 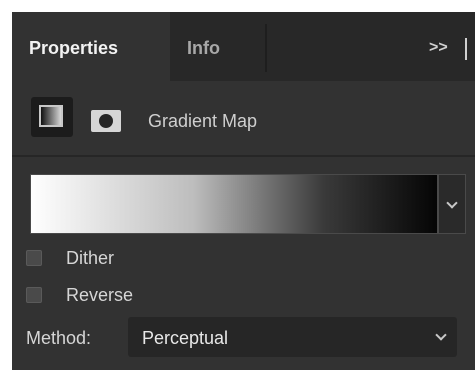 I want to click on dither-label: Dither, so click(x=90, y=258).